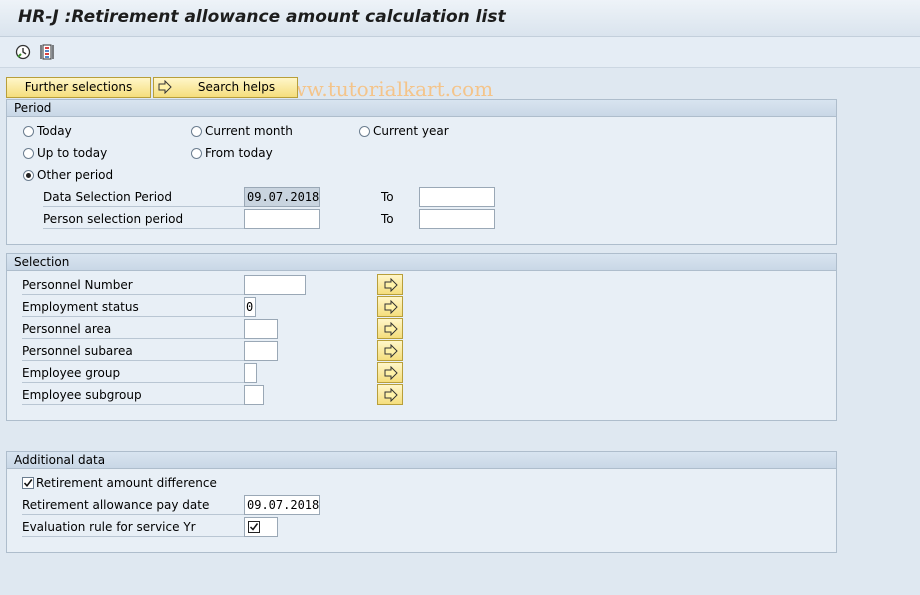 Image resolution: width=920 pixels, height=595 pixels. What do you see at coordinates (133, 373) in the screenshot?
I see `employee-group-label: Employee group` at bounding box center [133, 373].